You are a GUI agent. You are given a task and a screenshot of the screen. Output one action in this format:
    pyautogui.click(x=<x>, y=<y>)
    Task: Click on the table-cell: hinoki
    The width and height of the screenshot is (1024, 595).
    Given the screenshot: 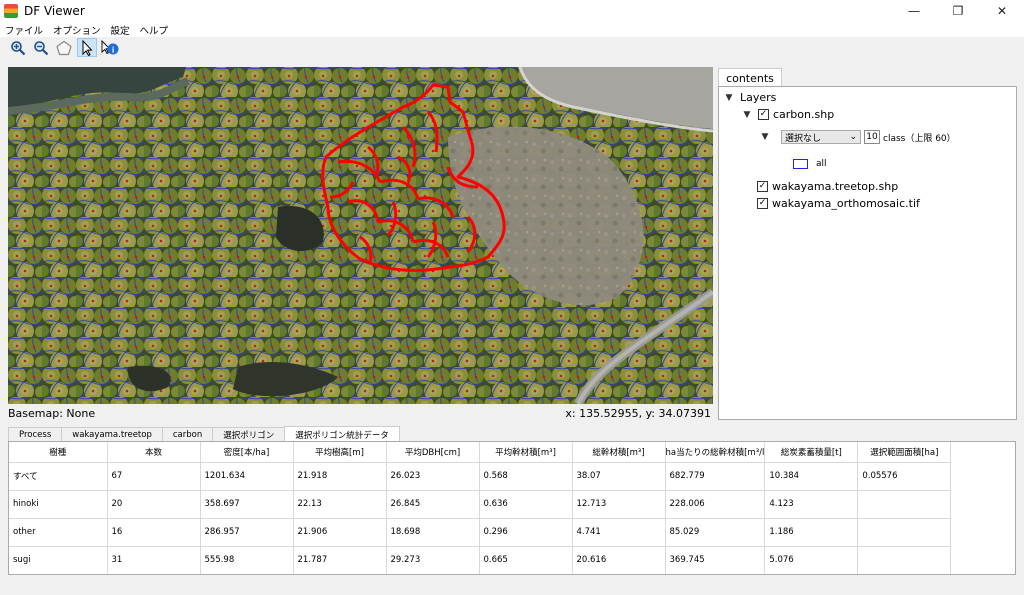 What is the action you would take?
    pyautogui.click(x=58, y=504)
    